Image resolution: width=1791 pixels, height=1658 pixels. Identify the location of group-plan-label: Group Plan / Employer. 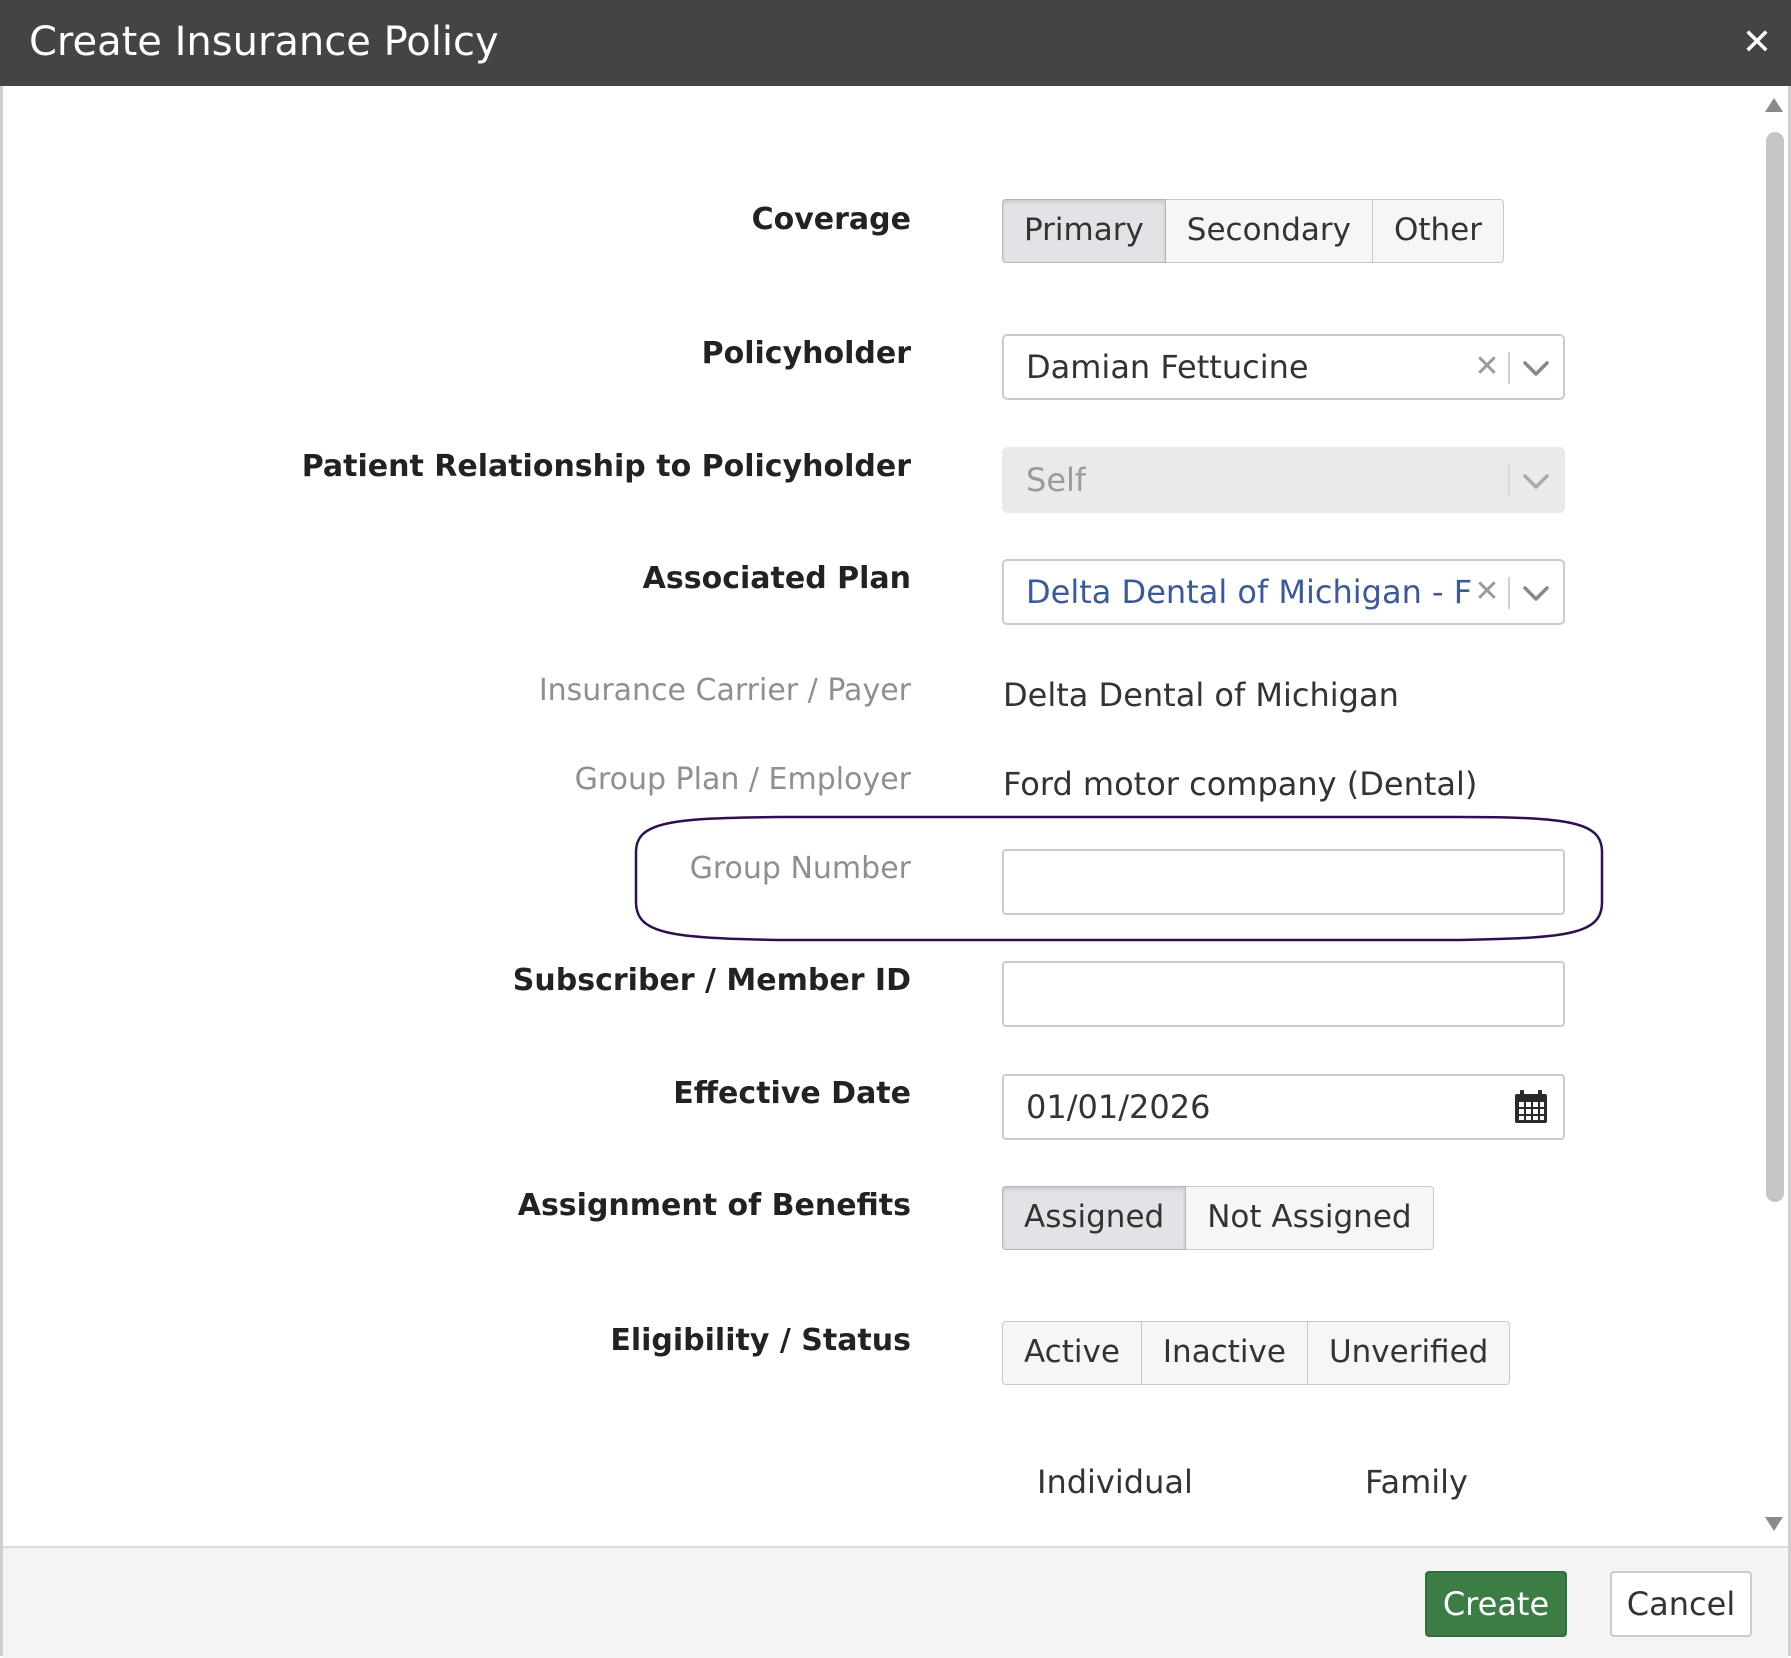
(742, 779).